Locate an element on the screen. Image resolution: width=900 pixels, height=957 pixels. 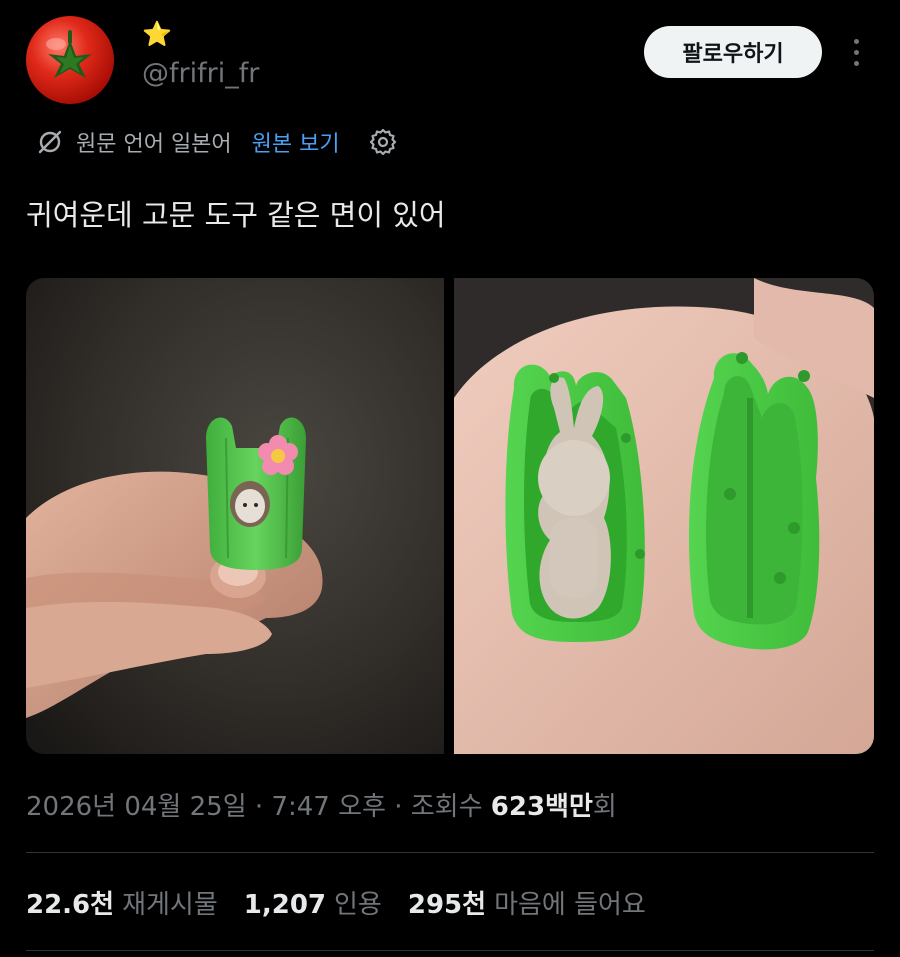
quotes-label: 인용 is located at coordinates (358, 905).